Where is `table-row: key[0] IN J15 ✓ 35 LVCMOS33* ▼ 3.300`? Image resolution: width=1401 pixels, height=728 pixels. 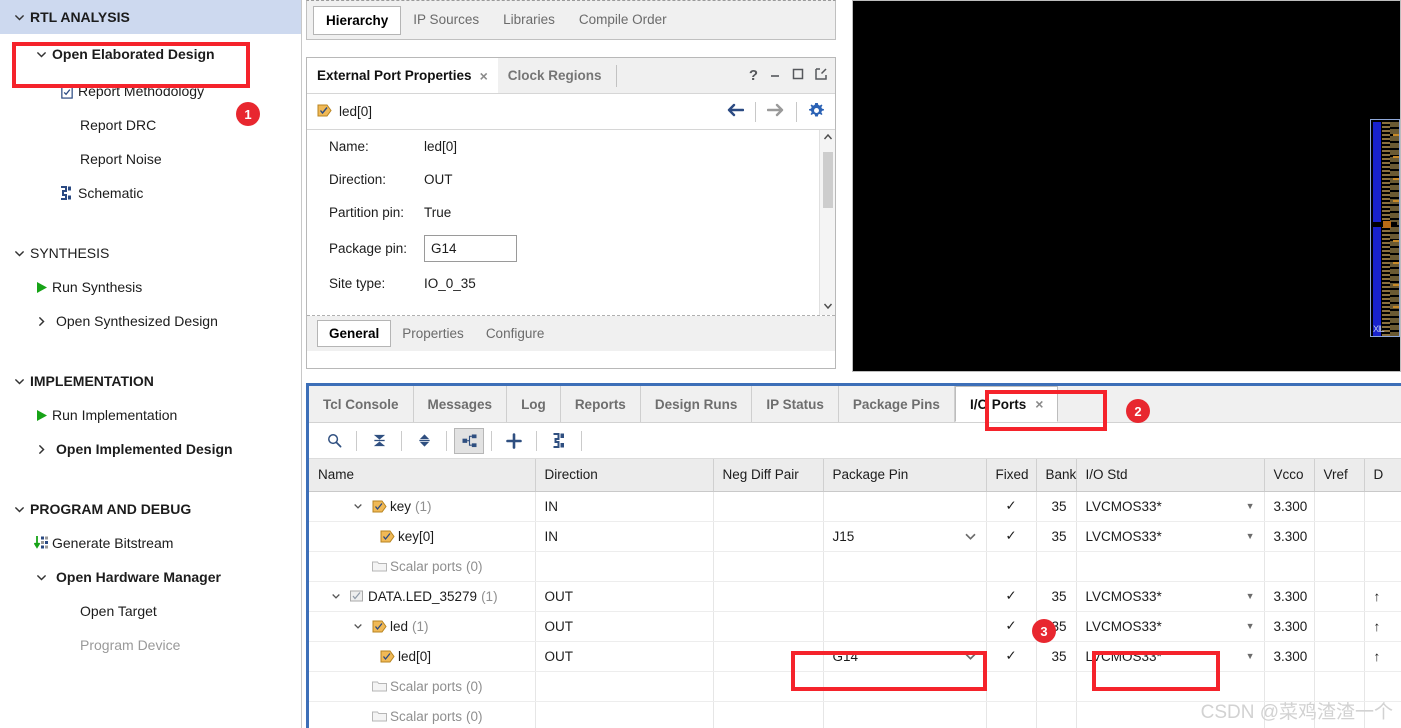
table-row: key[0] IN J15 ✓ 35 LVCMOS33* ▼ 3.300 is located at coordinates (855, 536).